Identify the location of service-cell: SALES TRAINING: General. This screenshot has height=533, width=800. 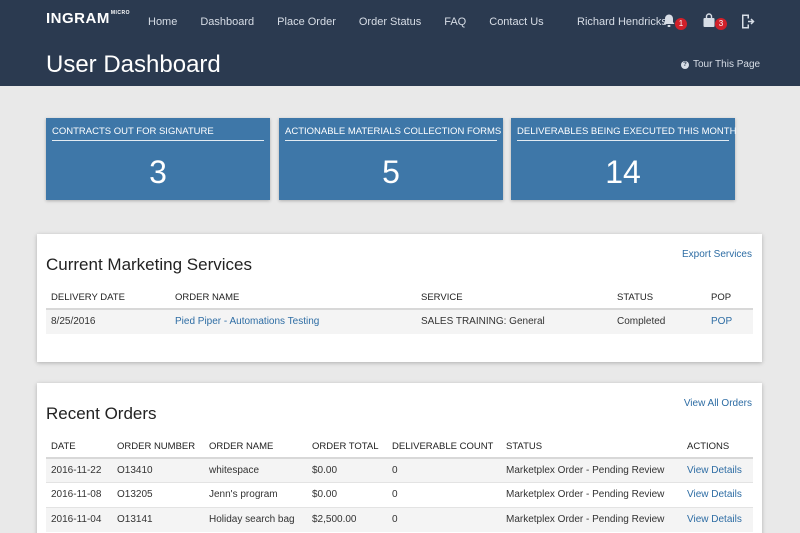
(514, 321).